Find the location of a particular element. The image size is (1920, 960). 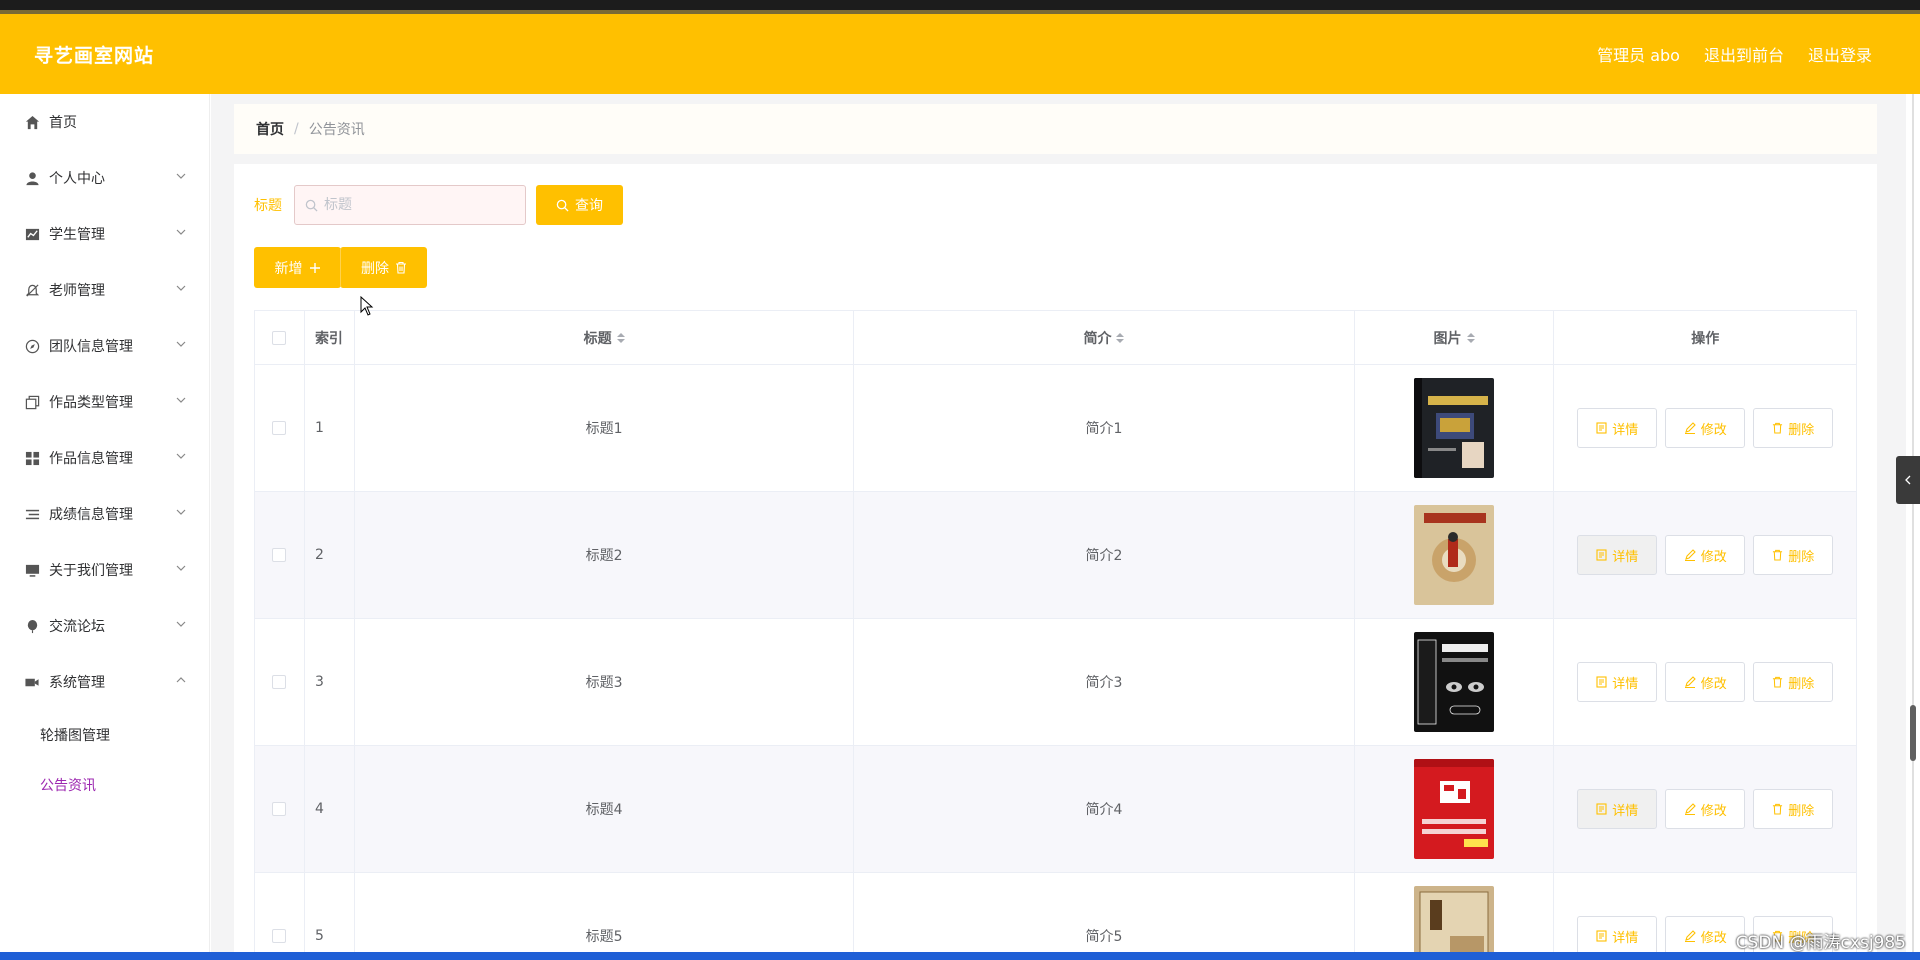

row-brief: 简介1 is located at coordinates (1104, 428).